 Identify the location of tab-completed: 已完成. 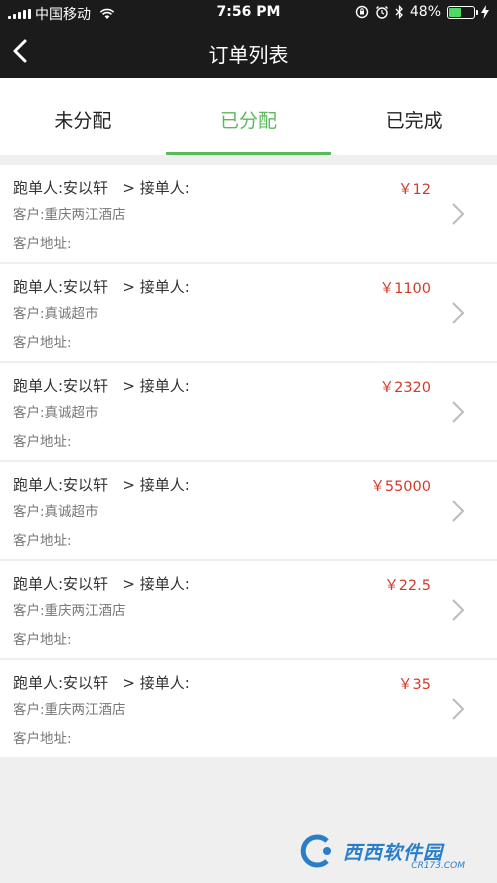
(414, 116).